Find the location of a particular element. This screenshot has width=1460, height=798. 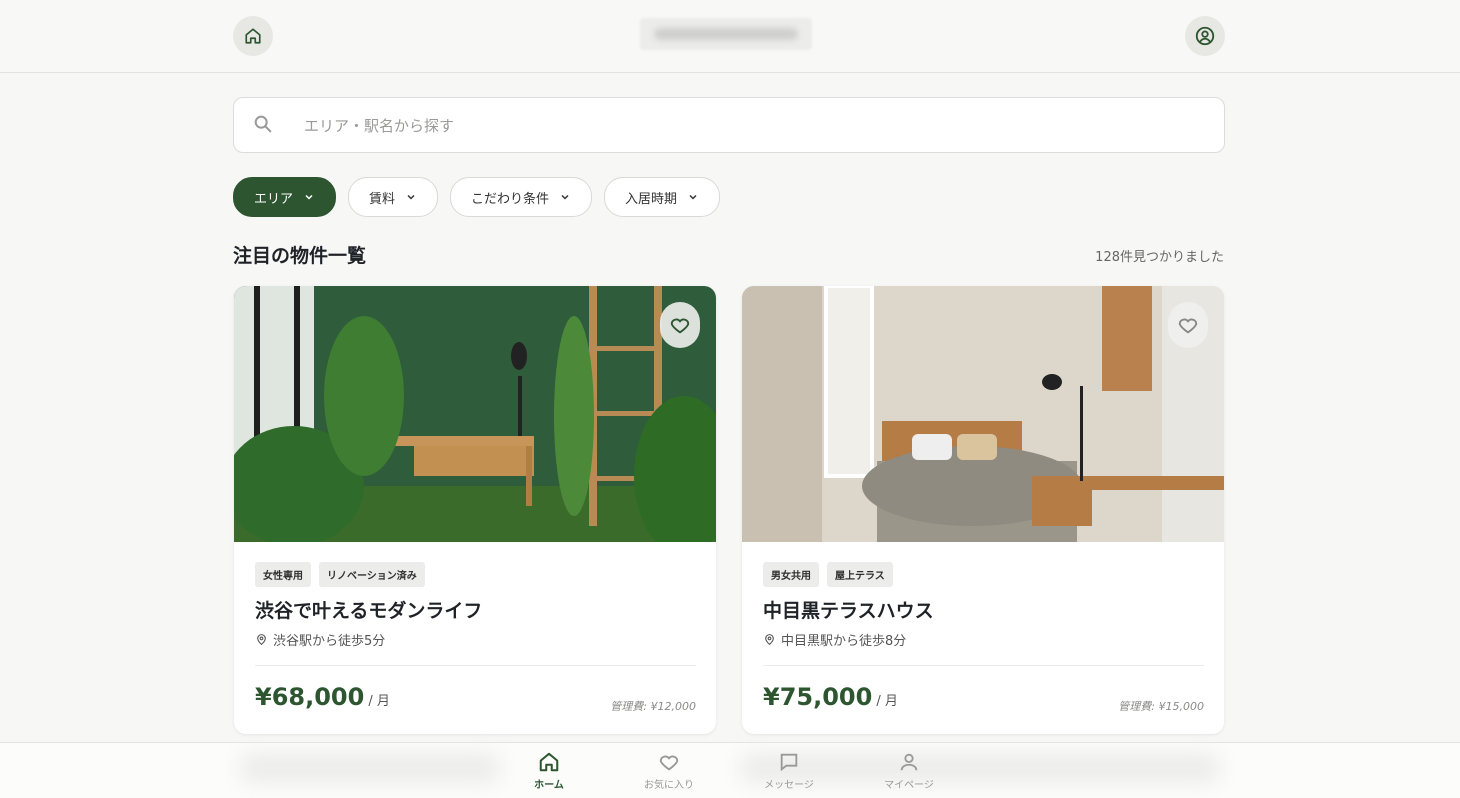

tag-list: 女性専用 リノベーション済み is located at coordinates (340, 574).